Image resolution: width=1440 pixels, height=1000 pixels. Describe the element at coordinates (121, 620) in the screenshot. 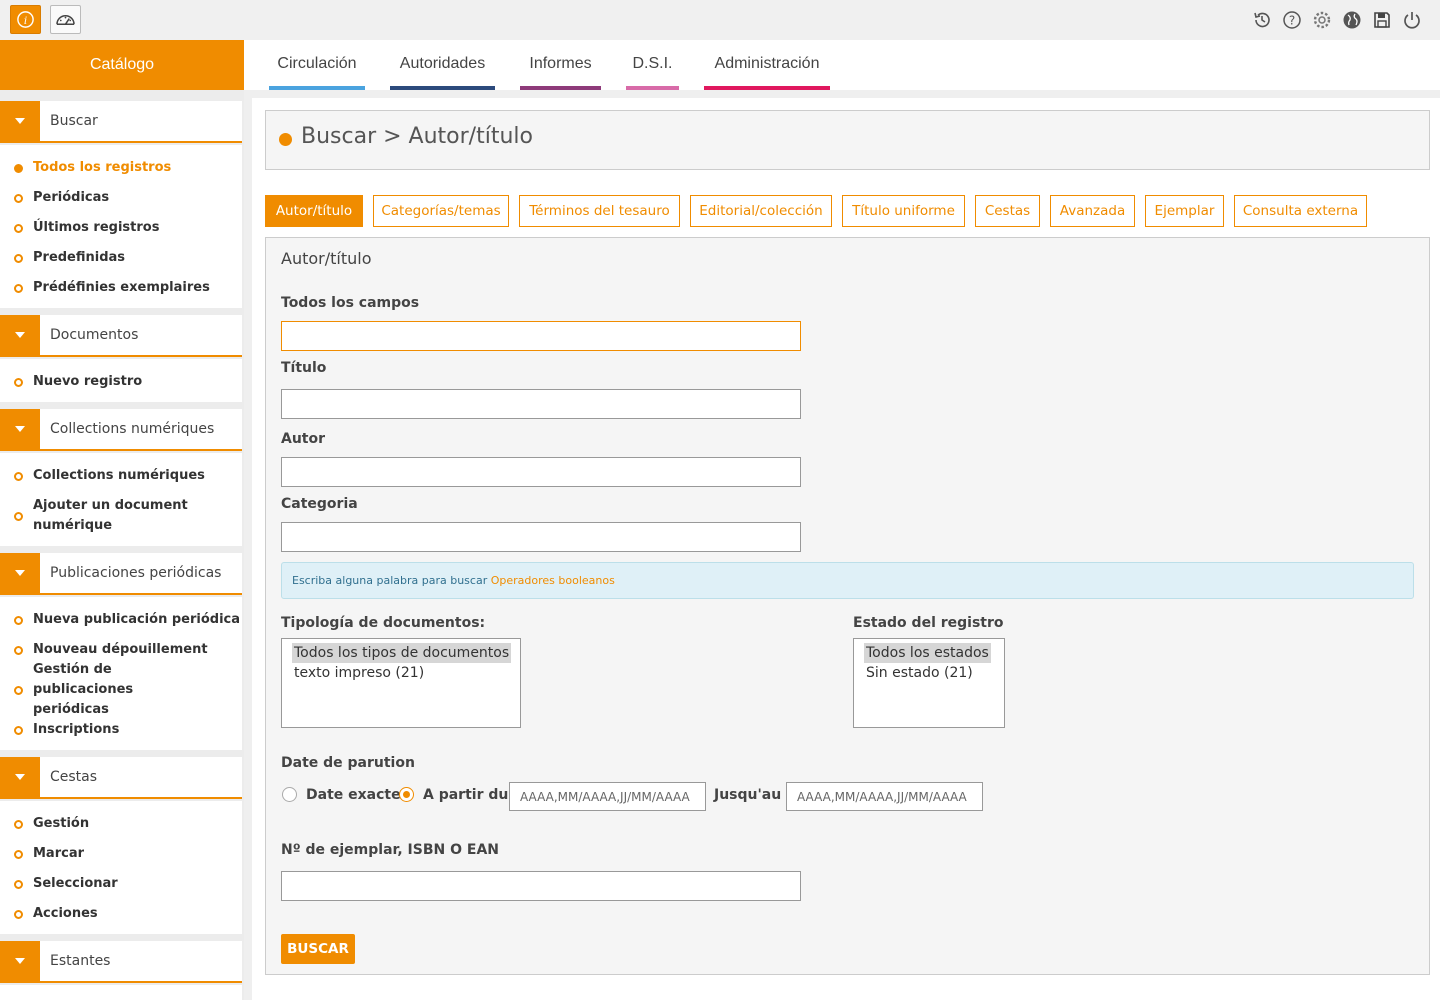

I see `sidebar-item-nueva-publicacion: Nueva publicación periódica` at that location.